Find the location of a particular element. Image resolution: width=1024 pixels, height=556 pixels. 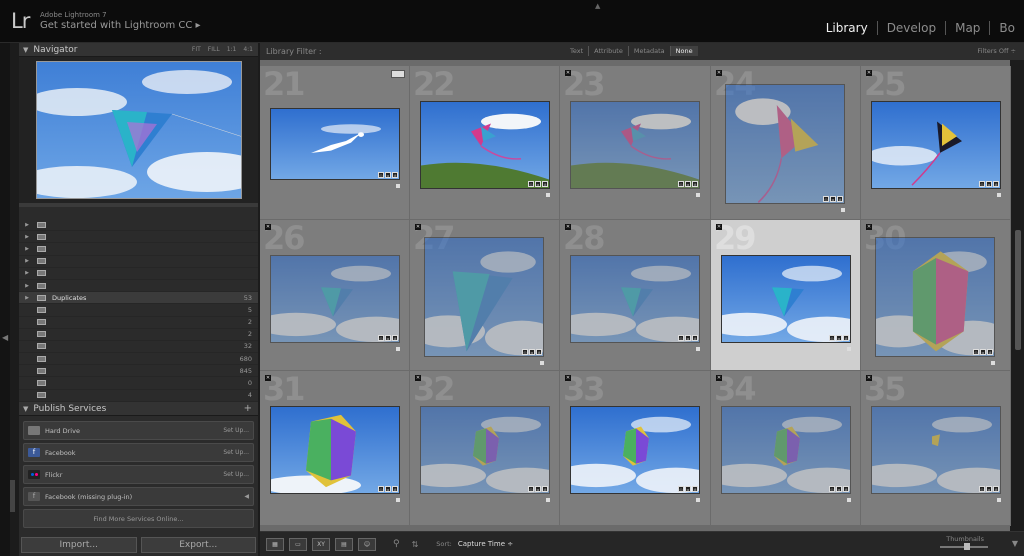

thumbnail-cell: 30✕◇▫± is located at coordinates (936, 295).